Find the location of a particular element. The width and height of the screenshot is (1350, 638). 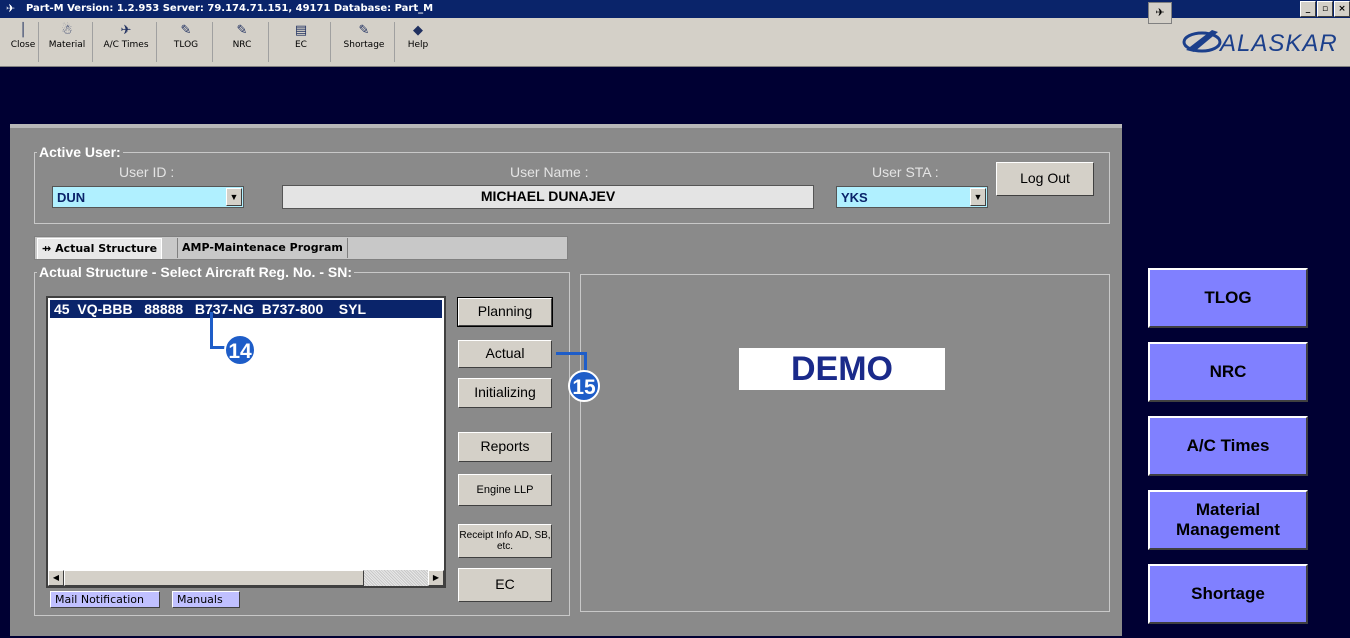

engine-llp-button: Engine LLP is located at coordinates (505, 490).